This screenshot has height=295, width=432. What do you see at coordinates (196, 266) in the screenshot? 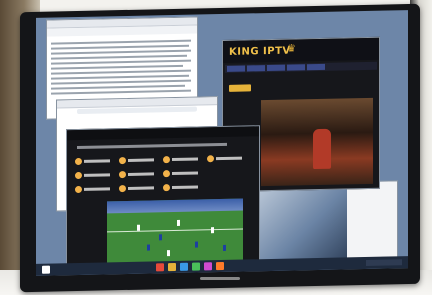
I see `app-icon` at bounding box center [196, 266].